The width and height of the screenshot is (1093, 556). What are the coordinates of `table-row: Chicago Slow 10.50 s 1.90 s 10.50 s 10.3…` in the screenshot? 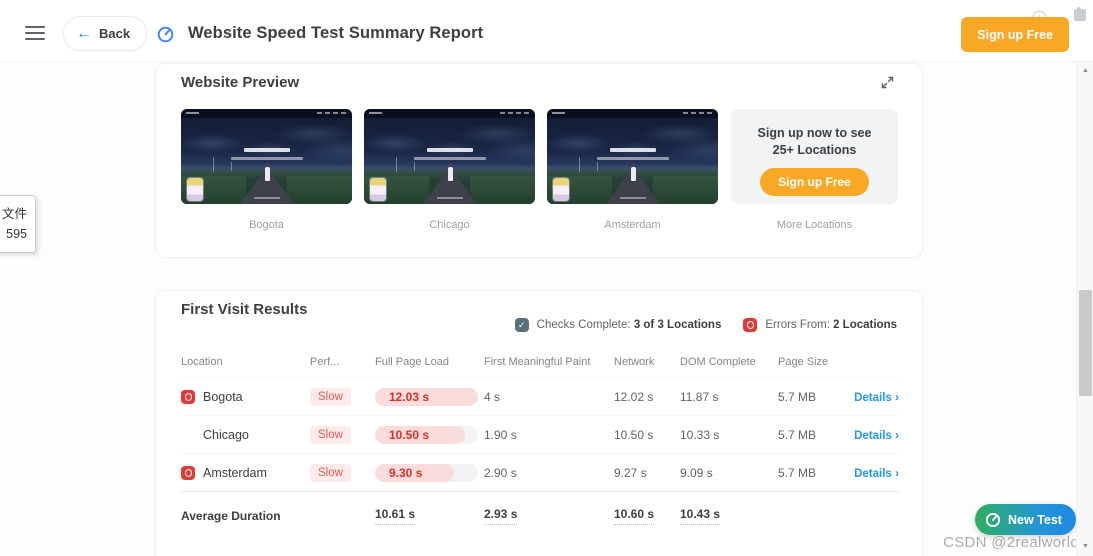 It's located at (540, 434).